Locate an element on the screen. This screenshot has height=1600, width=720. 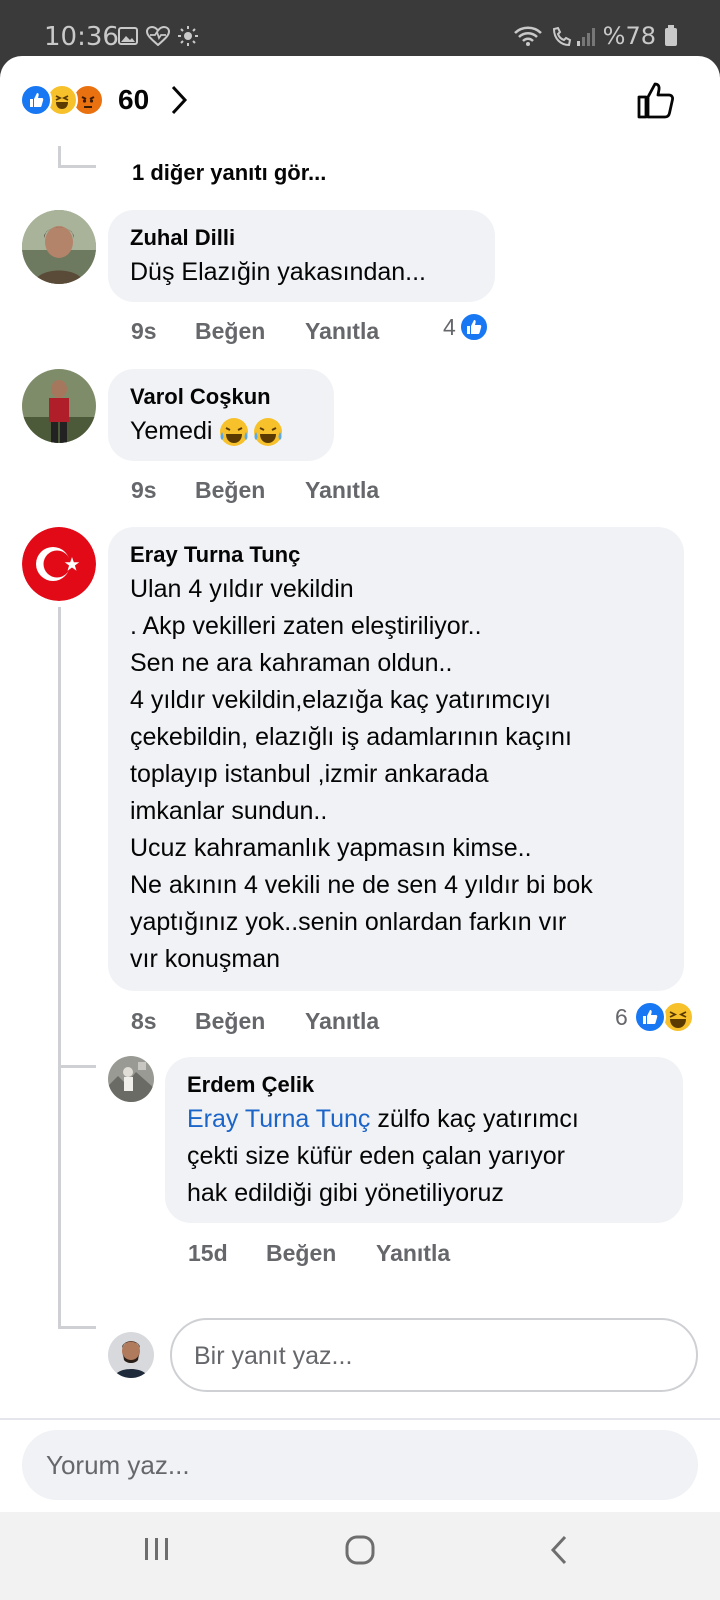
comment-author: Zuhal Dilli is located at coordinates (301, 238).